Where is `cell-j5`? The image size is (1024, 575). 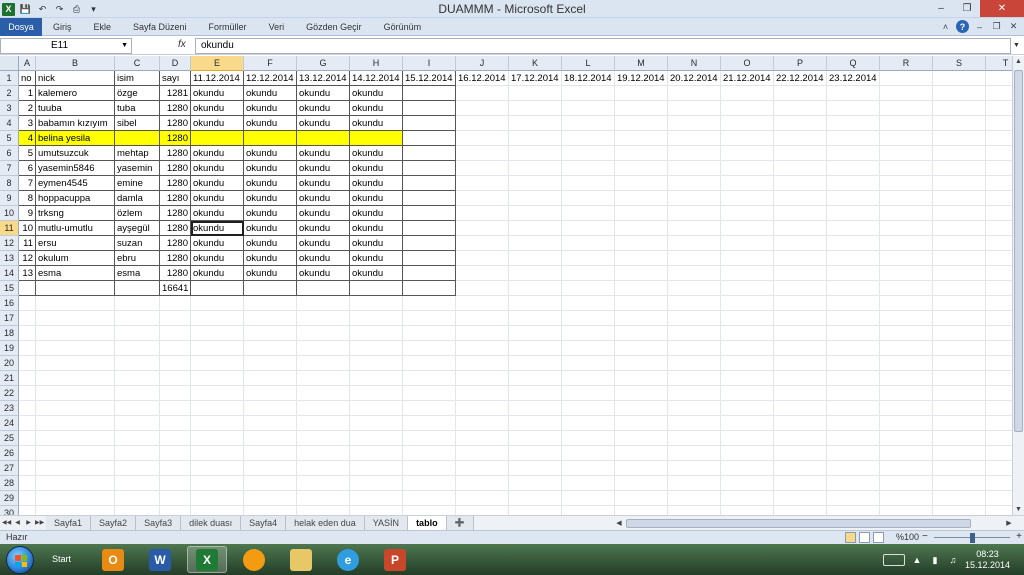
cell-j5 is located at coordinates (482, 138).